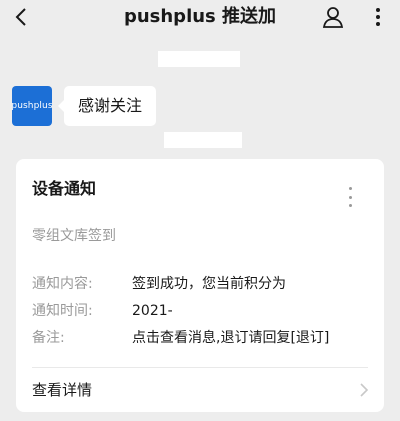 This screenshot has width=400, height=421. I want to click on detail-value: 签到成功，您当前积分为, so click(209, 284).